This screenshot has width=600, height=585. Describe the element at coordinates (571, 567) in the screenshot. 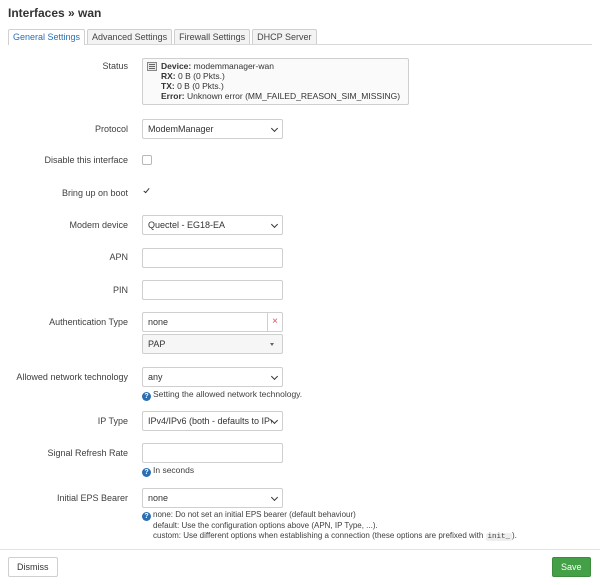

I see `save-button: Save` at that location.